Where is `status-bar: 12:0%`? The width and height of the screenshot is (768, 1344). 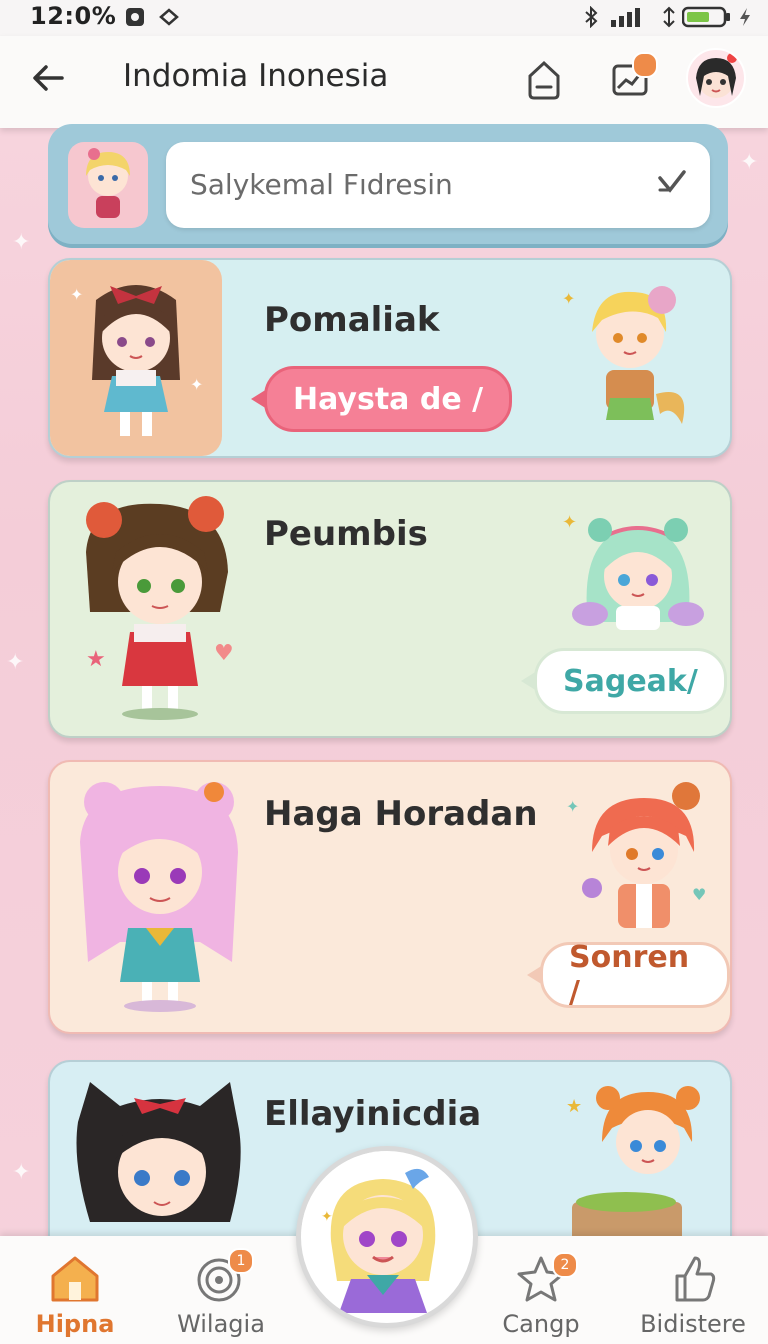 status-bar: 12:0% is located at coordinates (384, 18).